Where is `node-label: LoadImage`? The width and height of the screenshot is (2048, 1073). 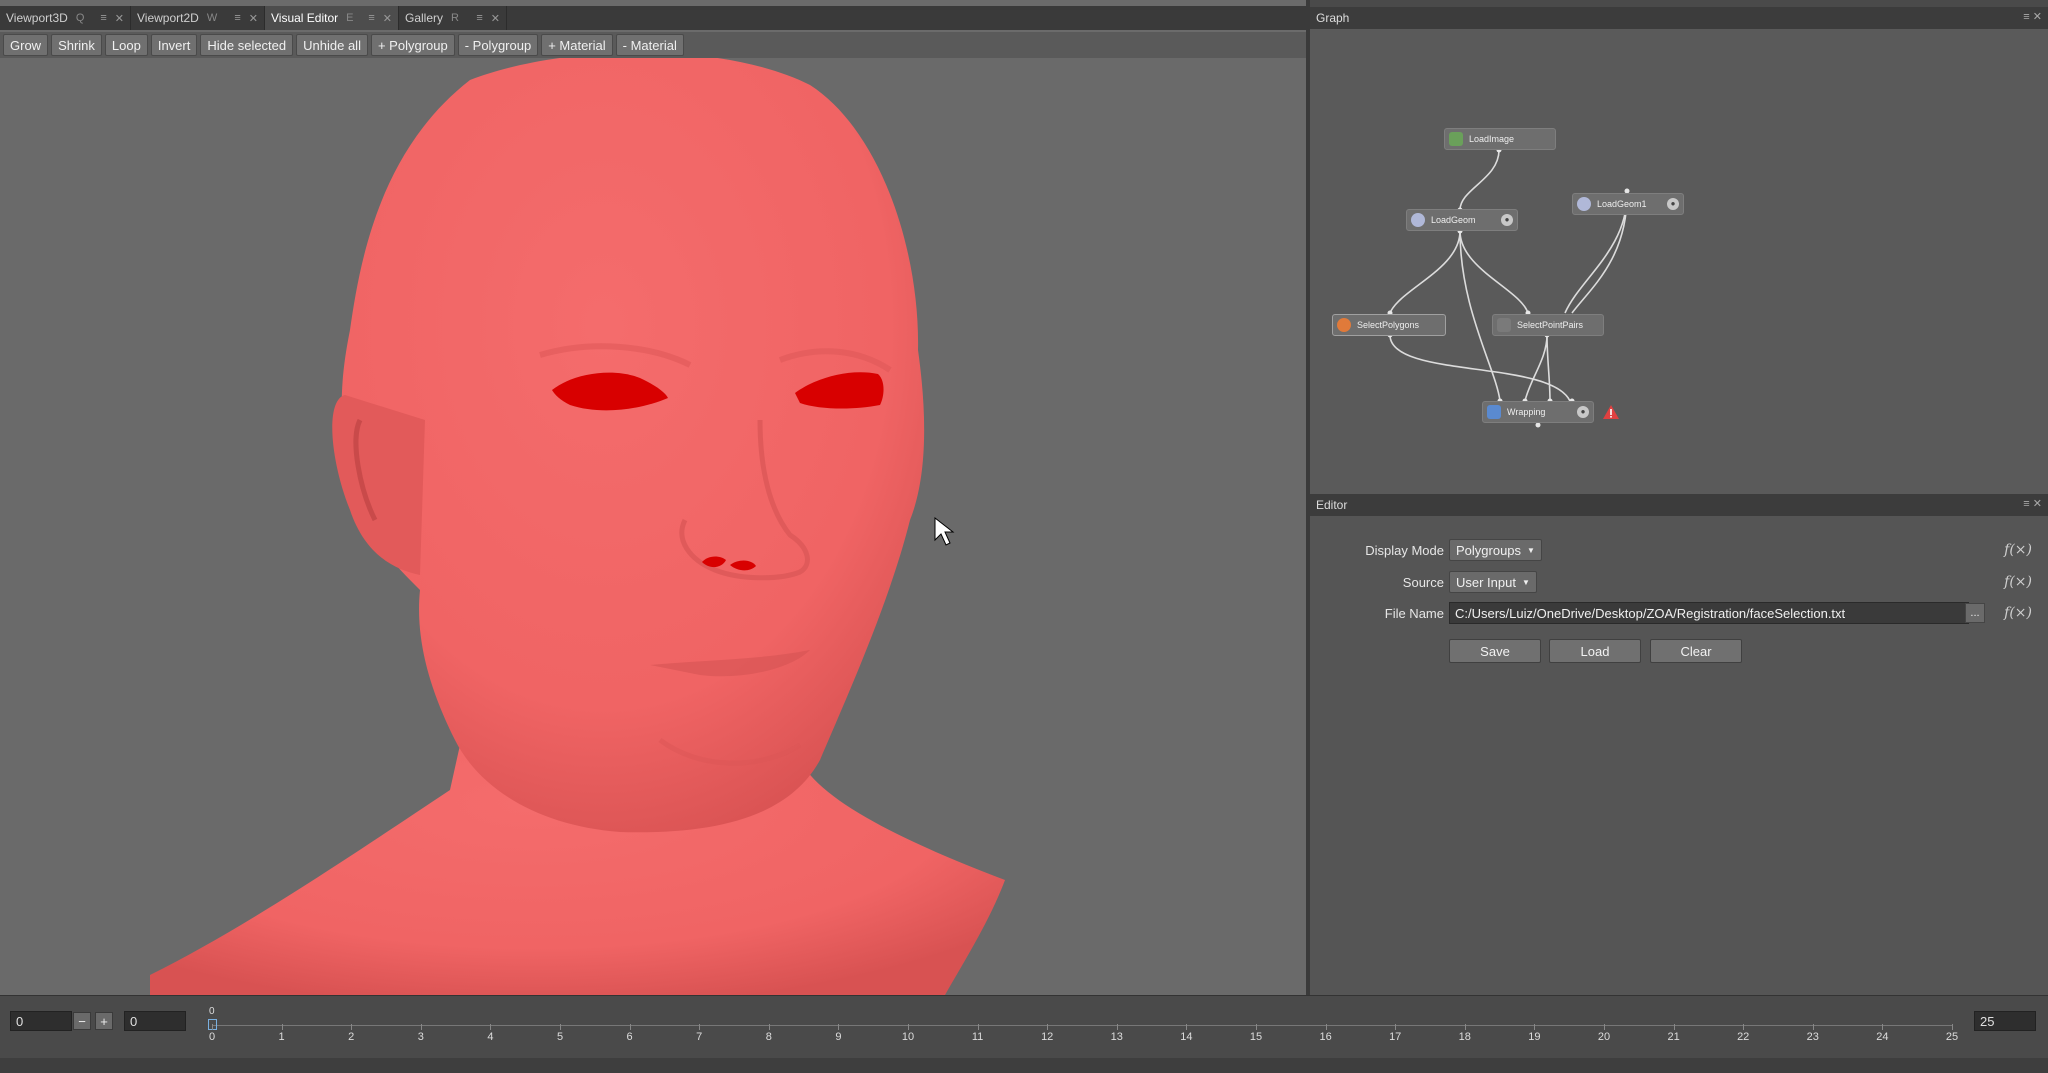
node-label: LoadImage is located at coordinates (1492, 139).